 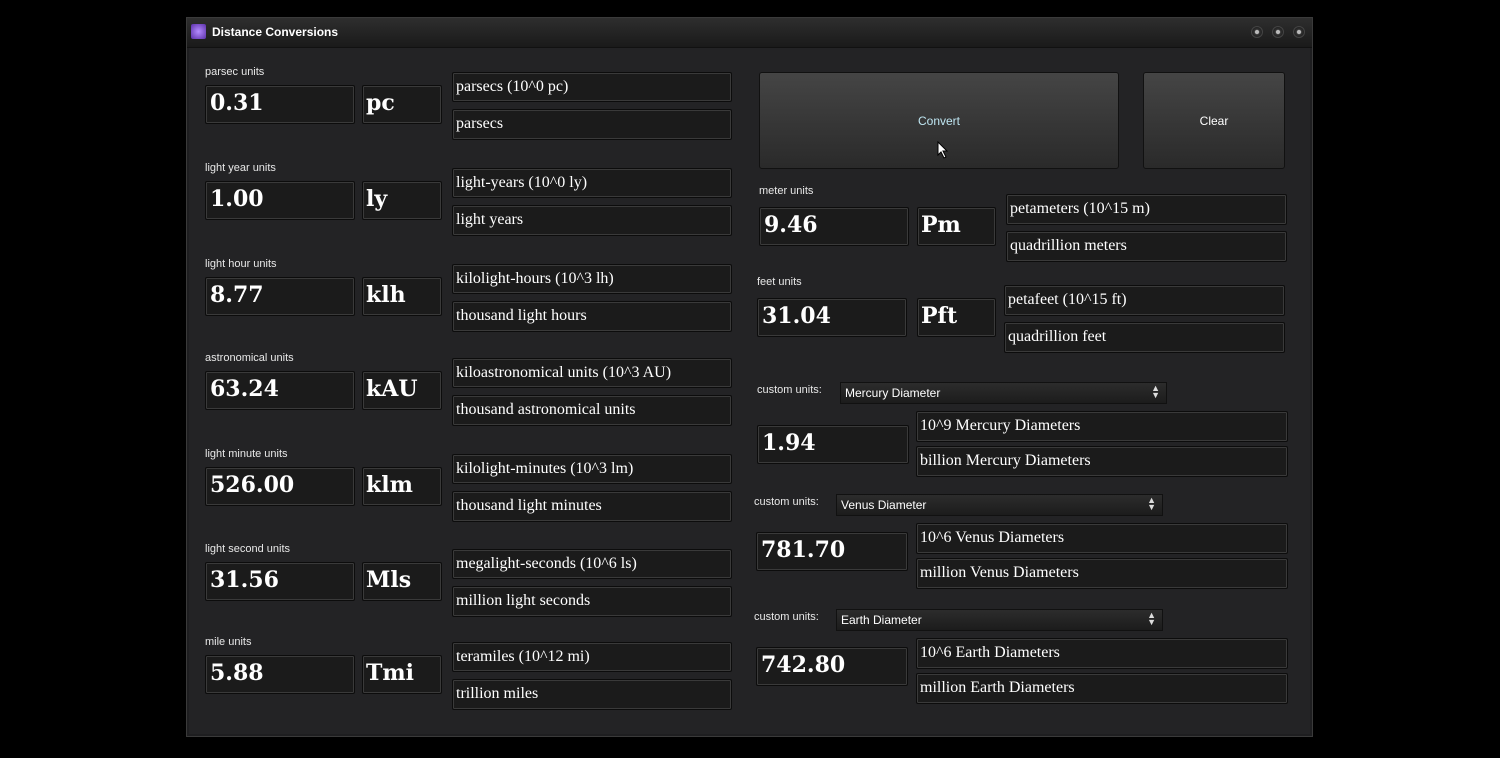 What do you see at coordinates (1146, 246) in the screenshot?
I see `unit-word-name: quadrillion meters` at bounding box center [1146, 246].